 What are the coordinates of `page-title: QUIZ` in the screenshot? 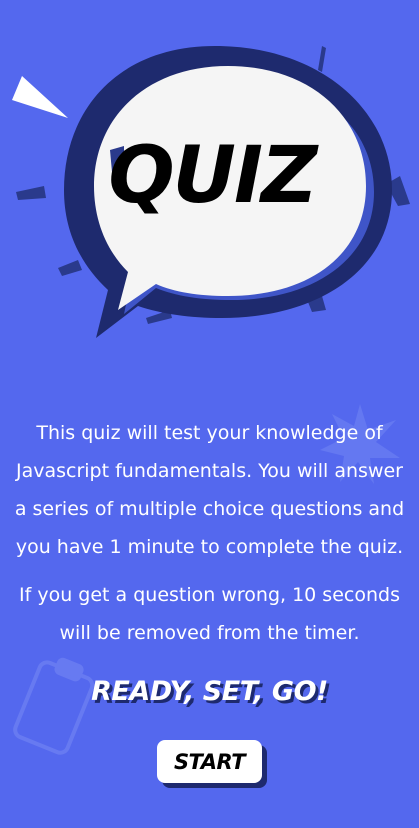 It's located at (213, 176).